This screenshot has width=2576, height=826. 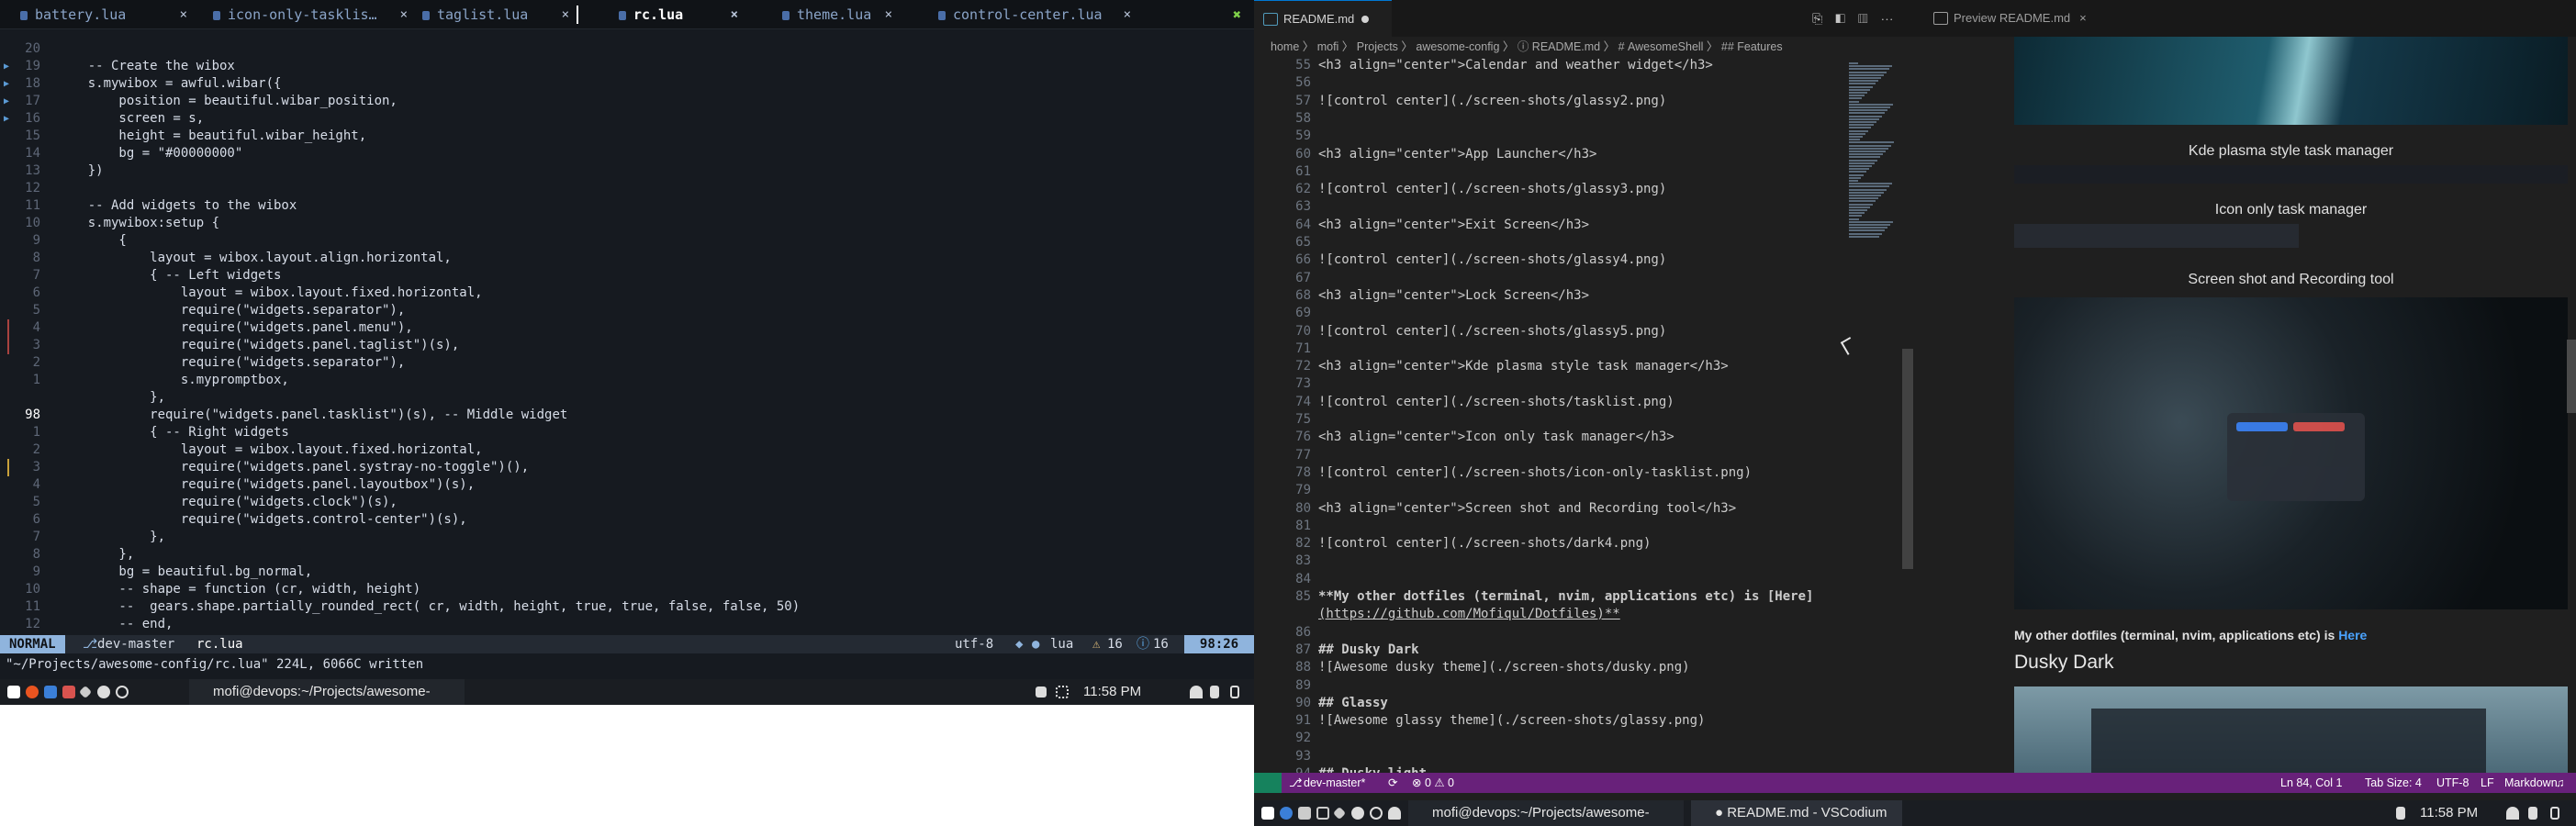 What do you see at coordinates (1323, 18) in the screenshot?
I see `tab-readme: README.md` at bounding box center [1323, 18].